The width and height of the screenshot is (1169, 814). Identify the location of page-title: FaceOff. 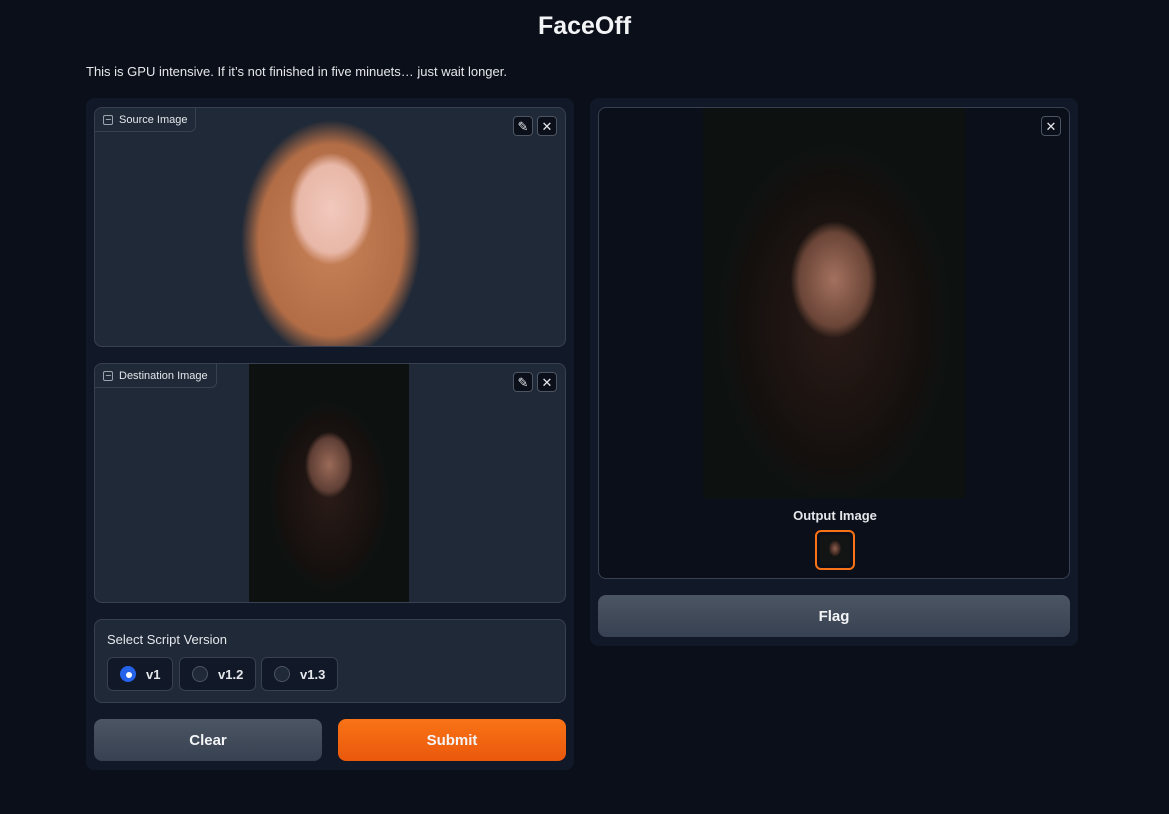
(584, 26).